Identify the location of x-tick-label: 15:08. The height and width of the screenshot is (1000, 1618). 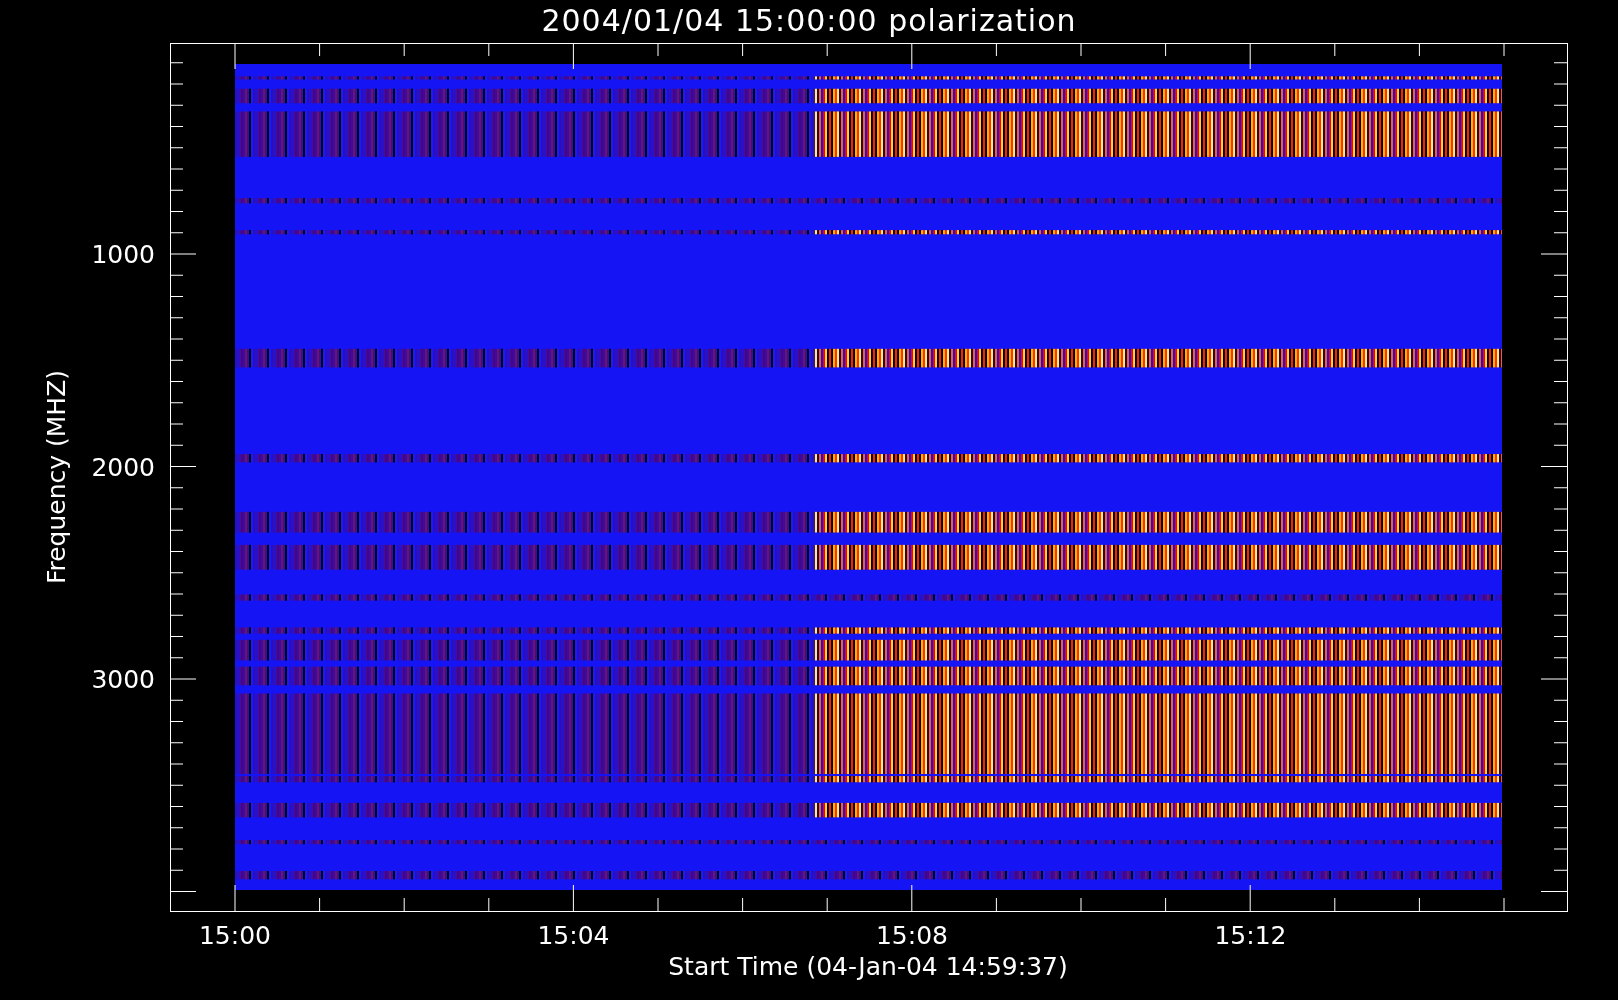
(912, 935).